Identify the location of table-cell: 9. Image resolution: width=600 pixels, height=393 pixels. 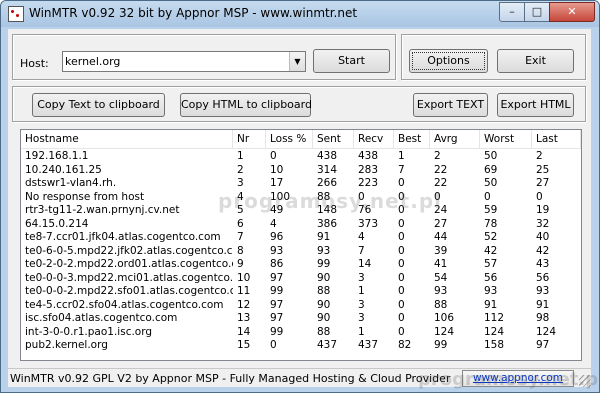
(240, 264).